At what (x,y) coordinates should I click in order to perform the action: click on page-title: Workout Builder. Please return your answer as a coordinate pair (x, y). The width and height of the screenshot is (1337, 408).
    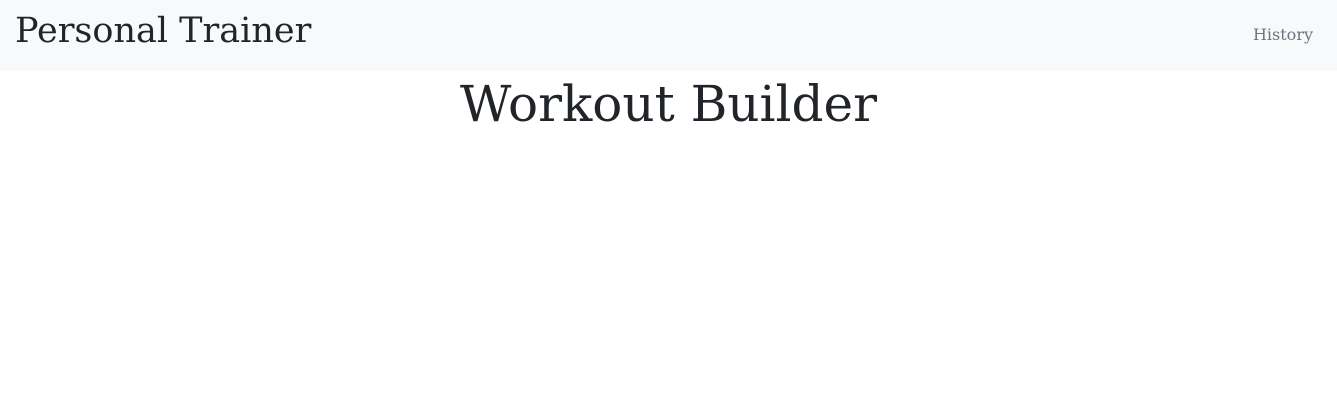
    Looking at the image, I should click on (668, 104).